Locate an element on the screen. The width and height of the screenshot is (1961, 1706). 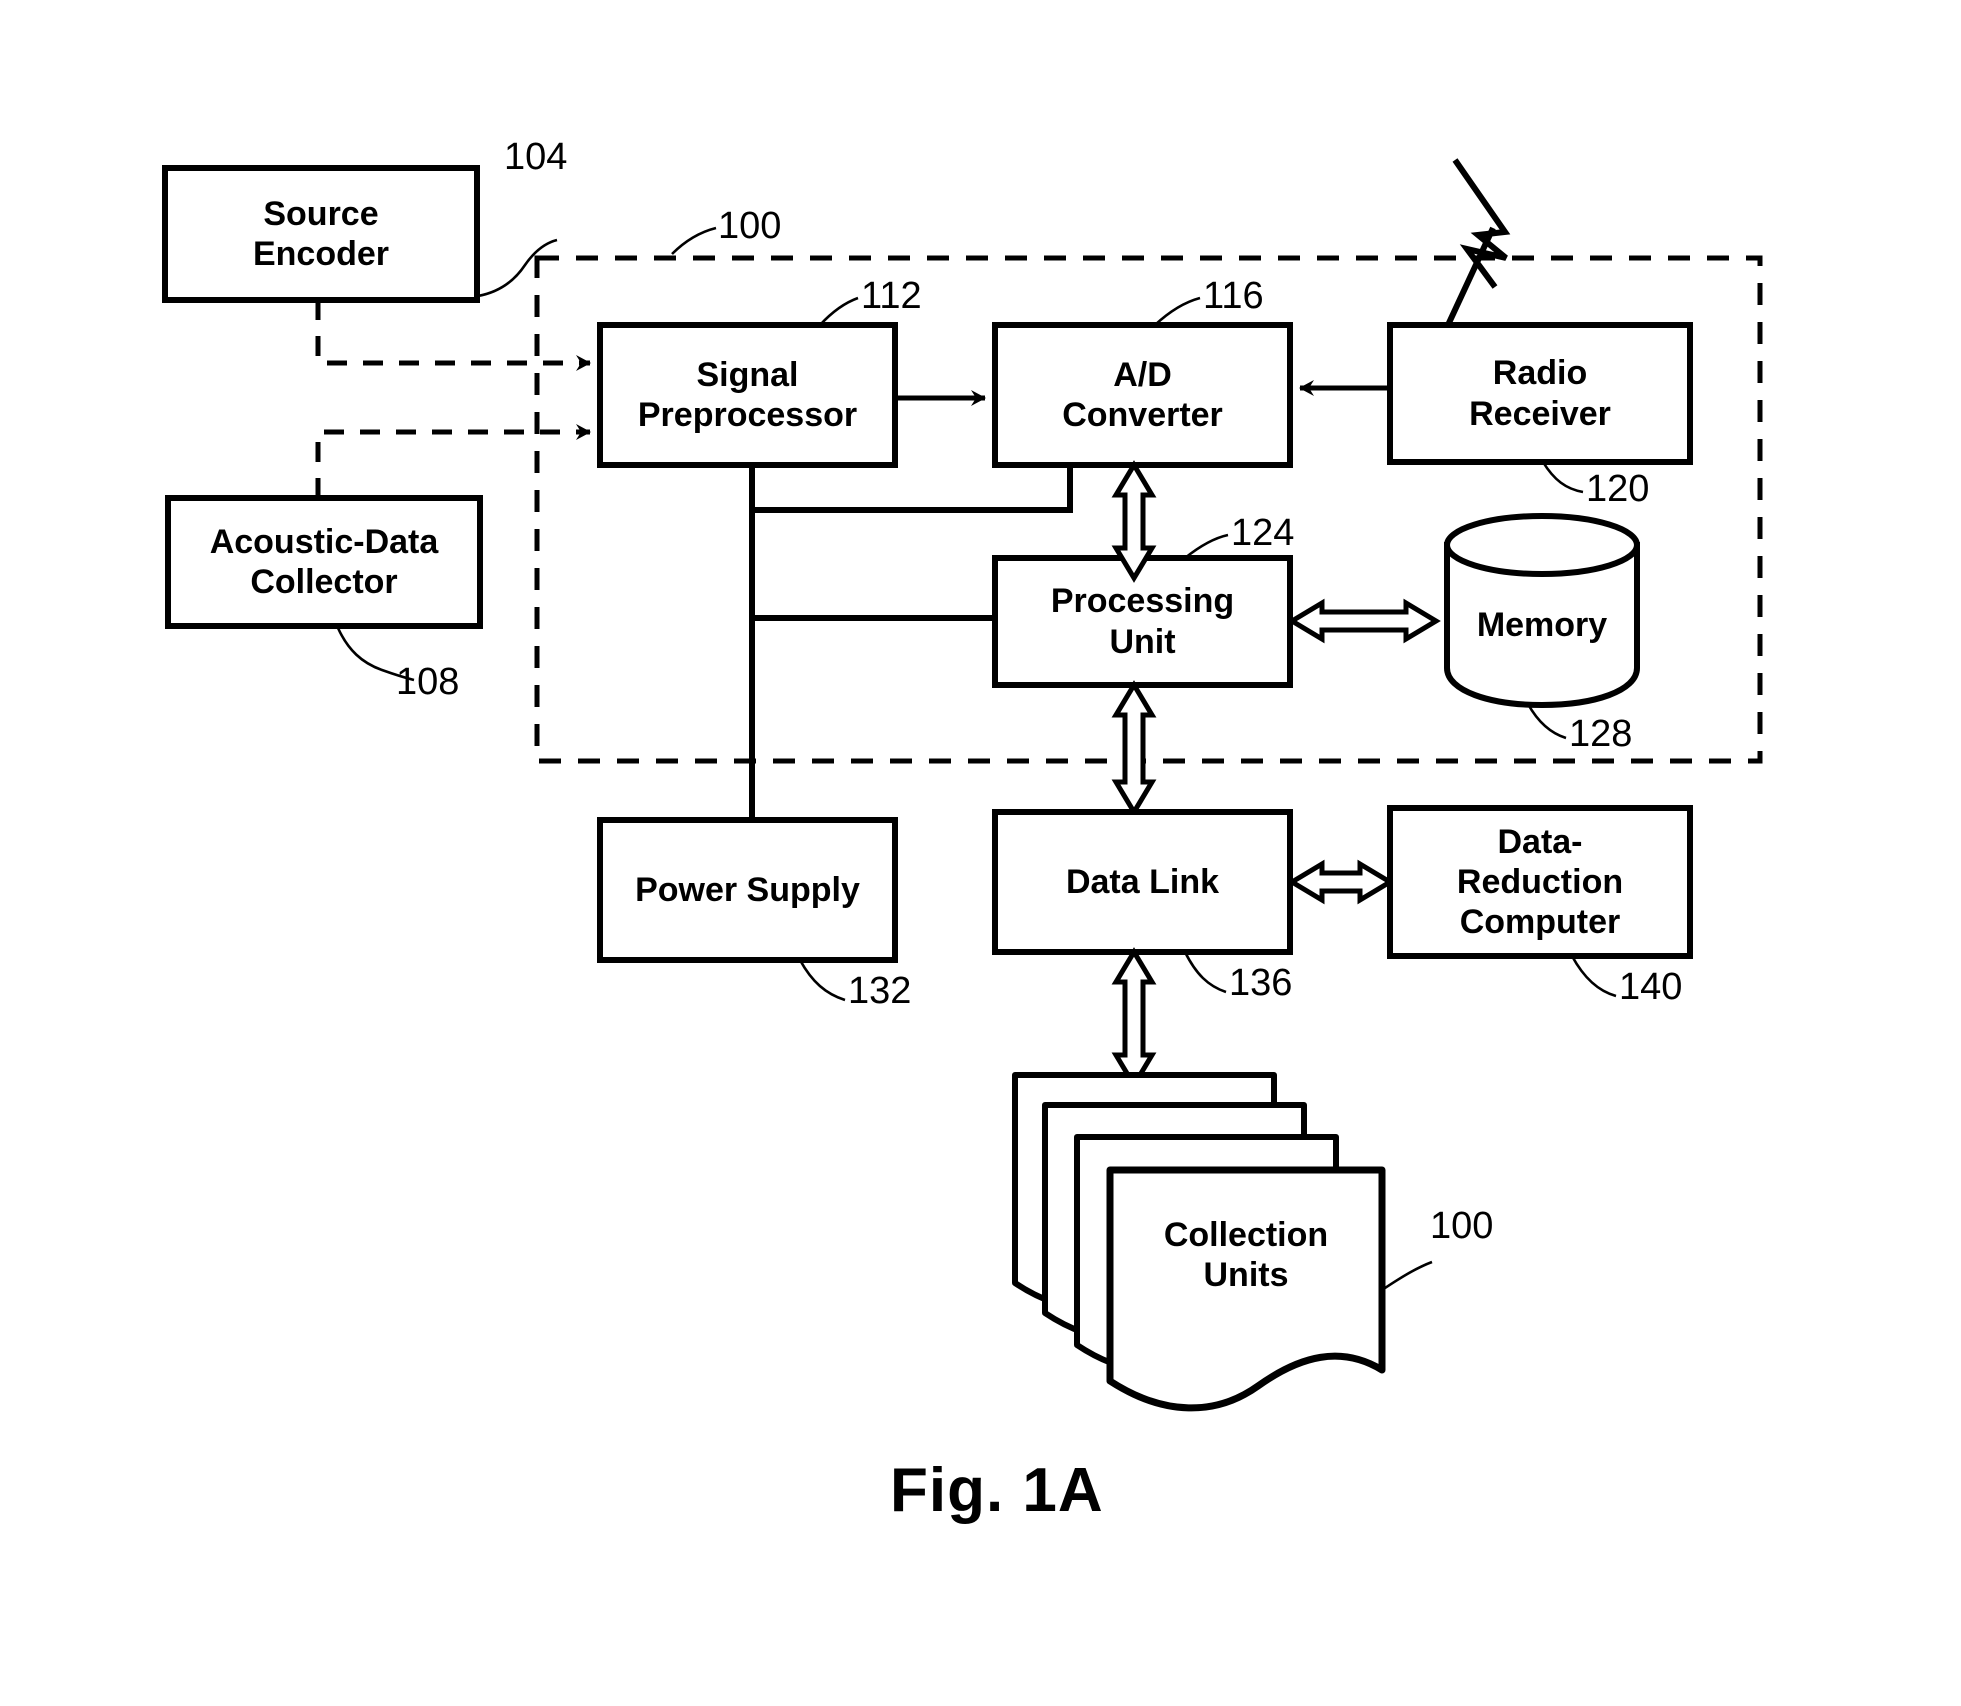
box-processing-unit is located at coordinates (1142, 621).